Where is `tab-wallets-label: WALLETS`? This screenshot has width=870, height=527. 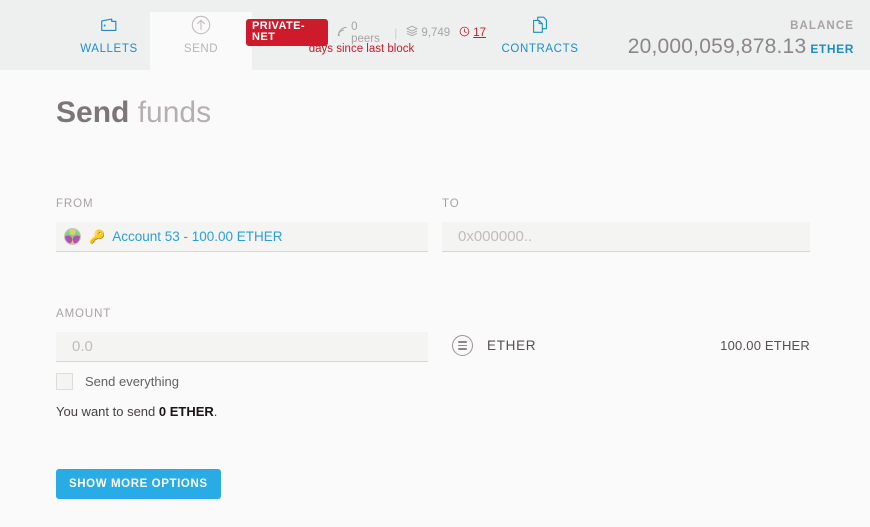 tab-wallets-label: WALLETS is located at coordinates (109, 49).